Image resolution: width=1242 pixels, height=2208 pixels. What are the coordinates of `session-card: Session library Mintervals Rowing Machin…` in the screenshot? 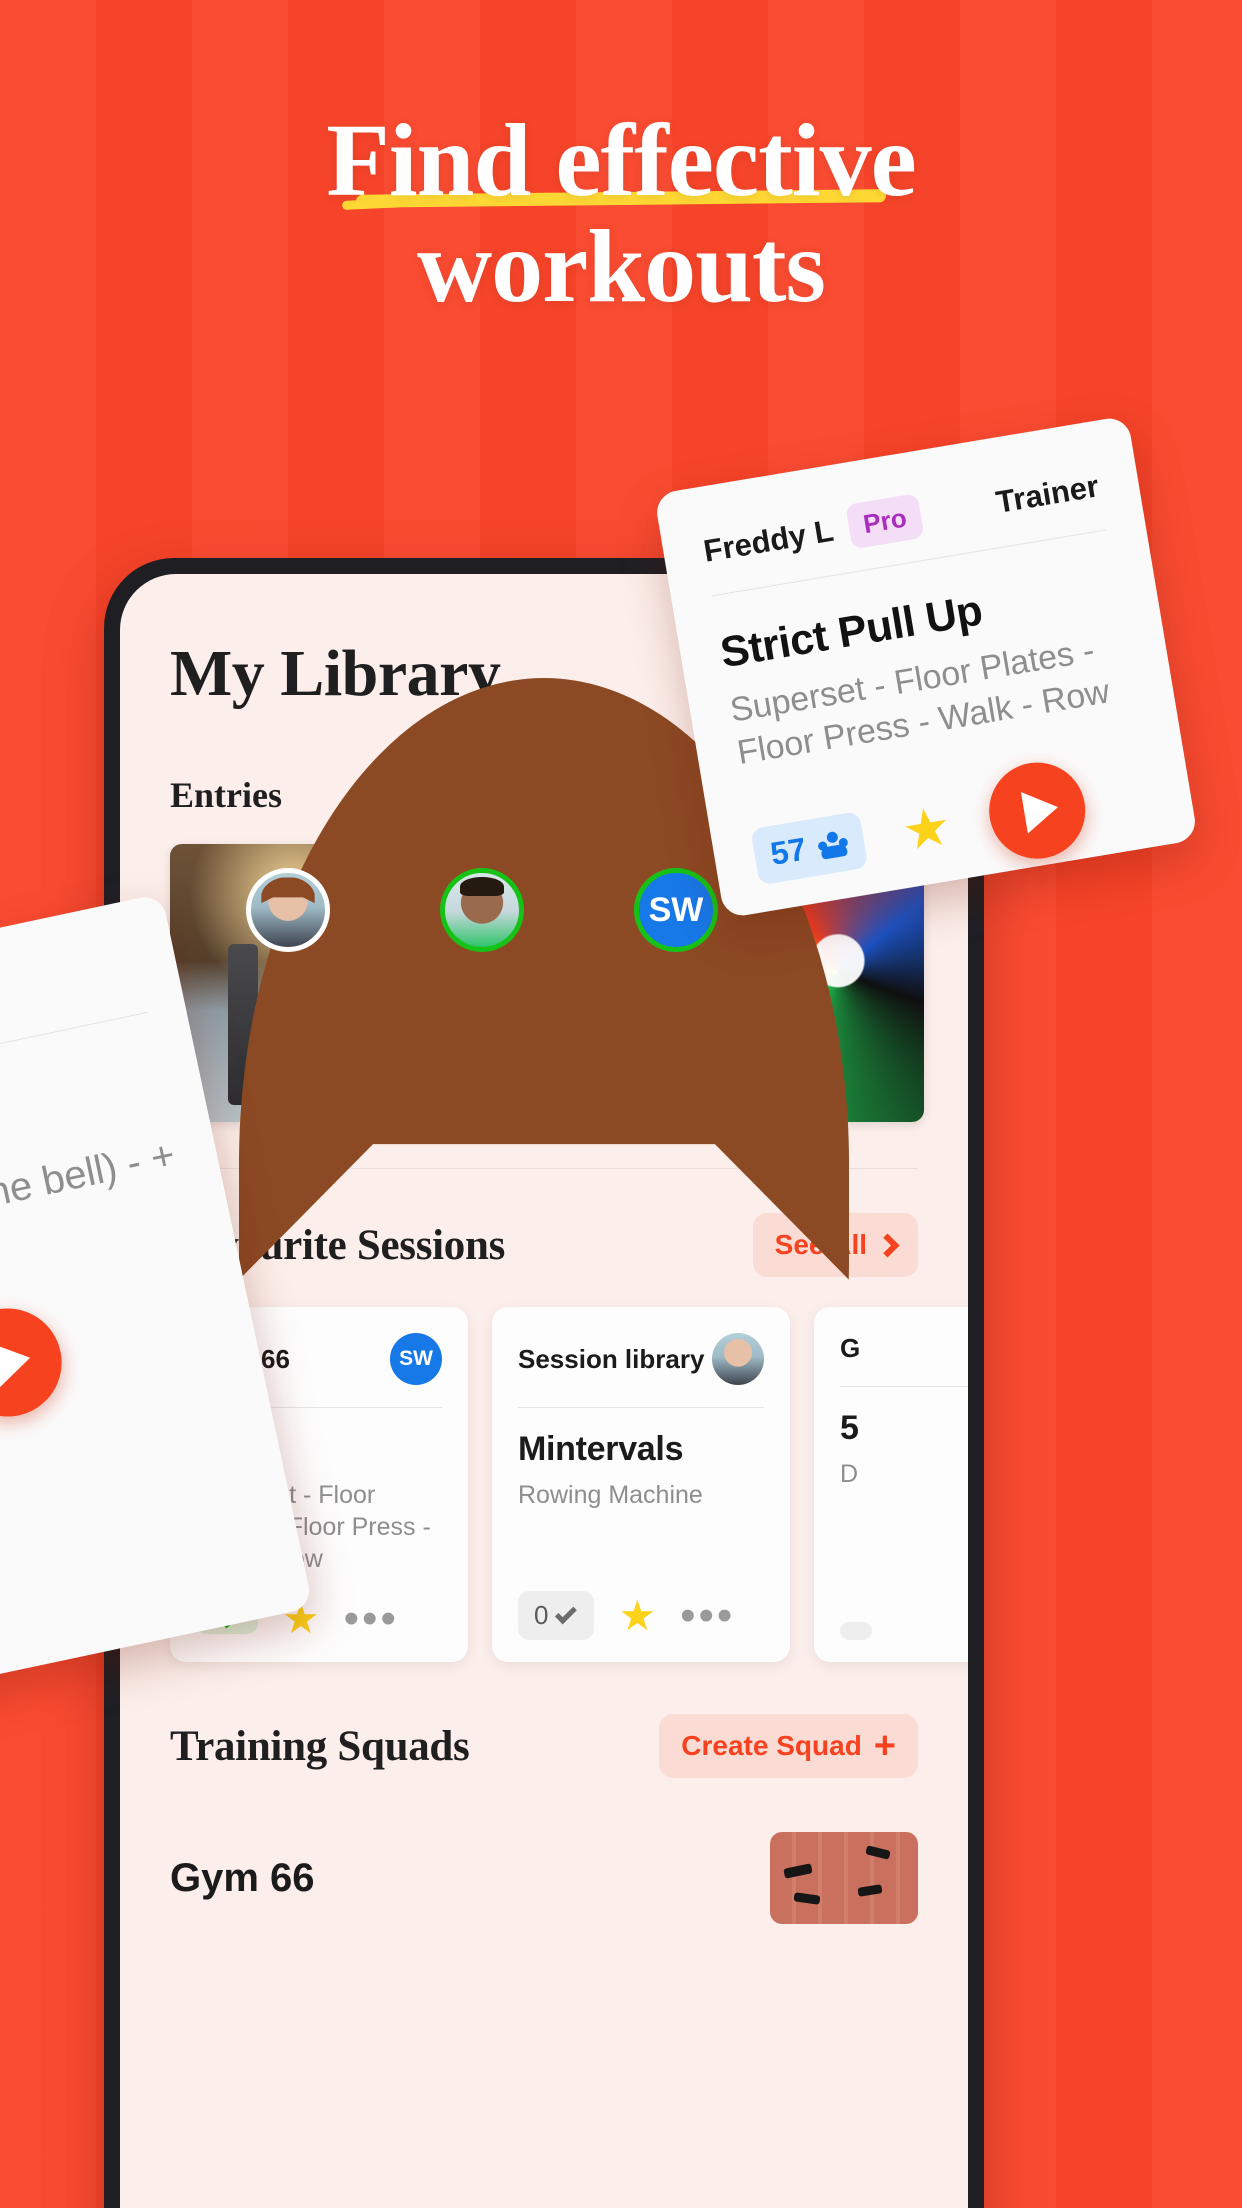 It's located at (641, 1484).